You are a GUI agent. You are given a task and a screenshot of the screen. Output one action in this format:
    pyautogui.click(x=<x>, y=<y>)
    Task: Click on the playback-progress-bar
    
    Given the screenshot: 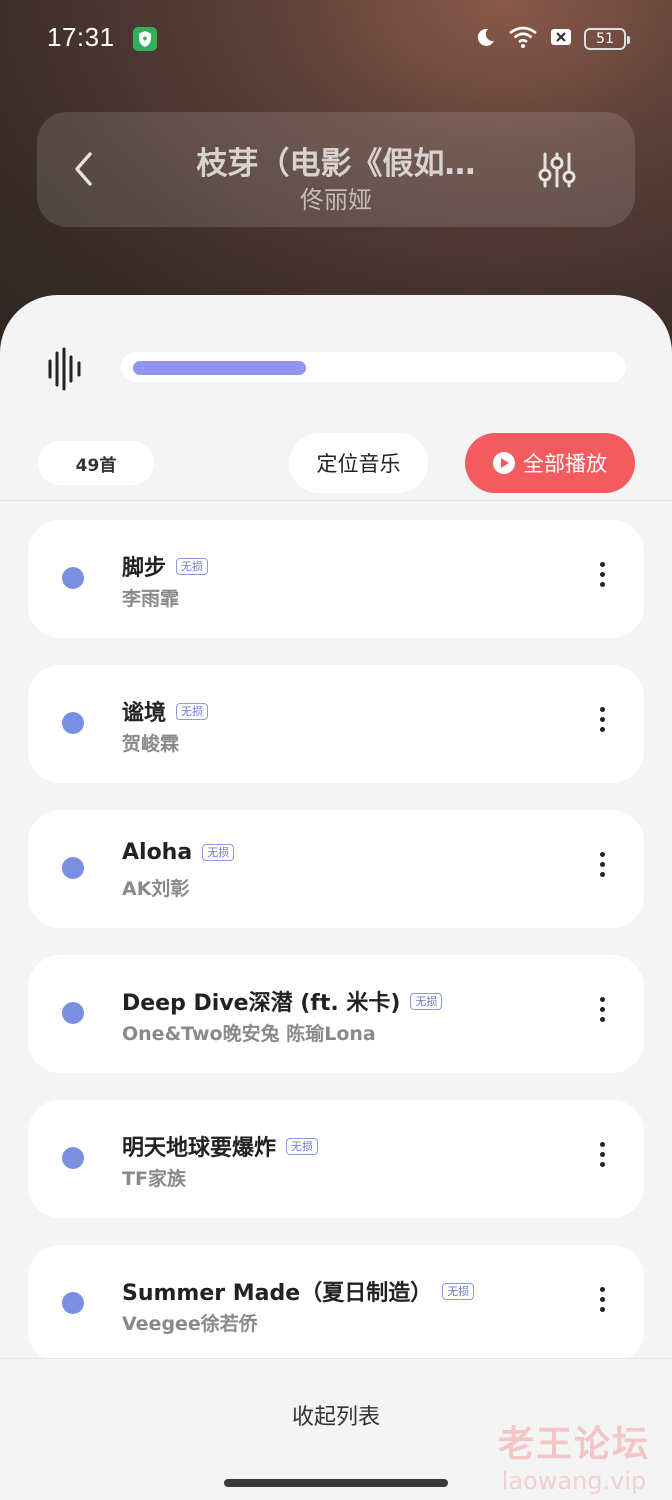 What is the action you would take?
    pyautogui.click(x=373, y=367)
    